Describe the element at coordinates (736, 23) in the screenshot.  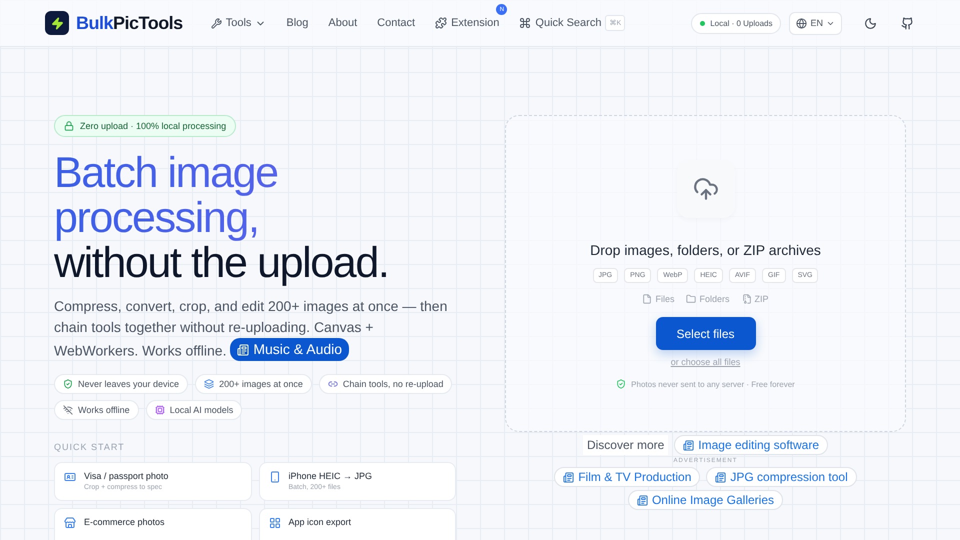
I see `status-pill: Local · 0 Uploads` at that location.